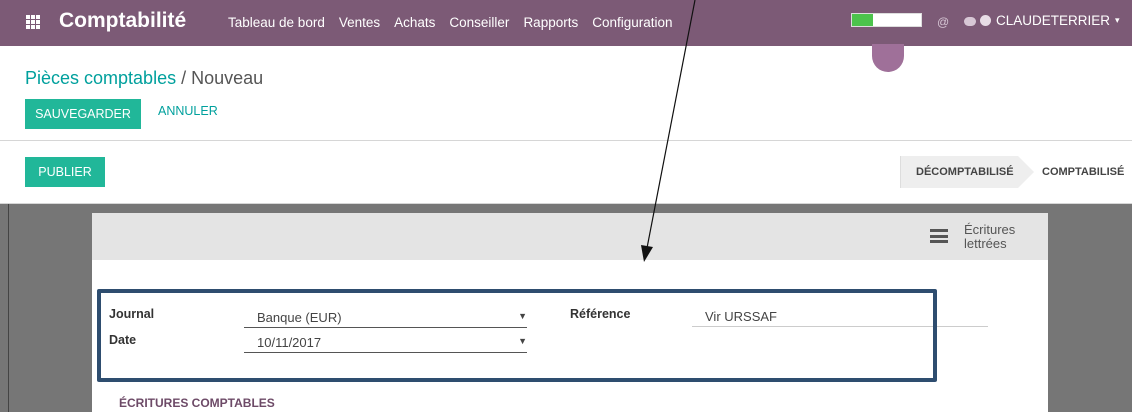 This screenshot has height=412, width=1132. Describe the element at coordinates (227, 78) in the screenshot. I see `breadcrumb-current: Nouveau` at that location.